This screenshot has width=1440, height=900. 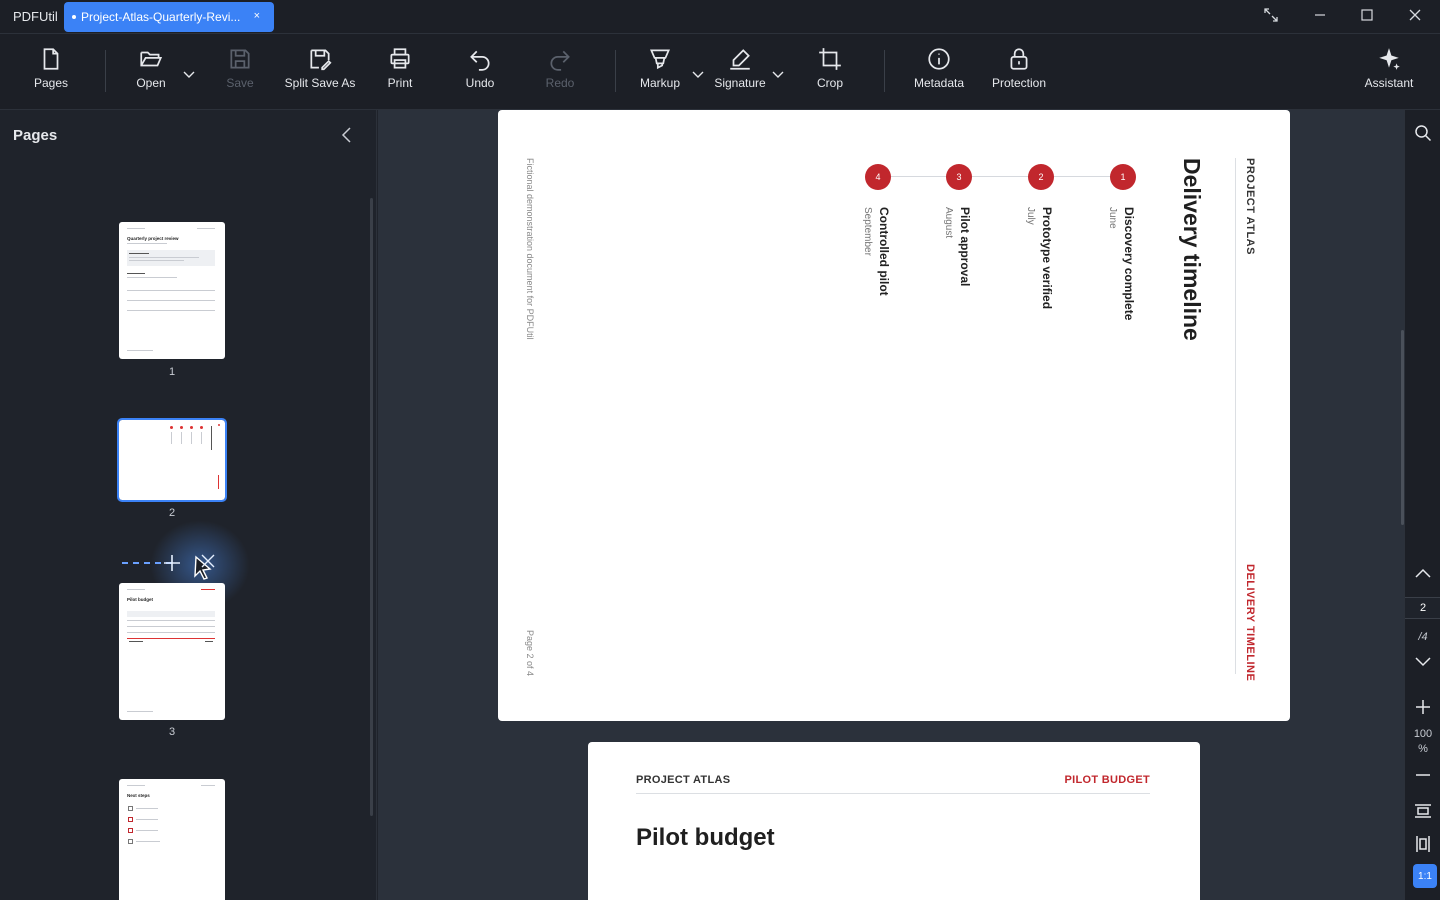 I want to click on collapse-sidebar-chevron-icon, so click(x=347, y=135).